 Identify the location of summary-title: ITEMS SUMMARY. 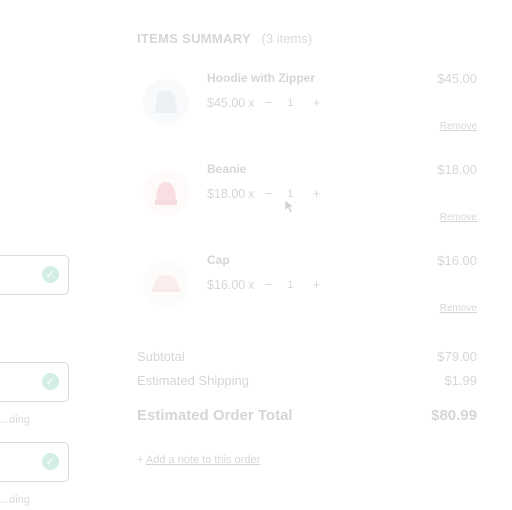
(194, 38).